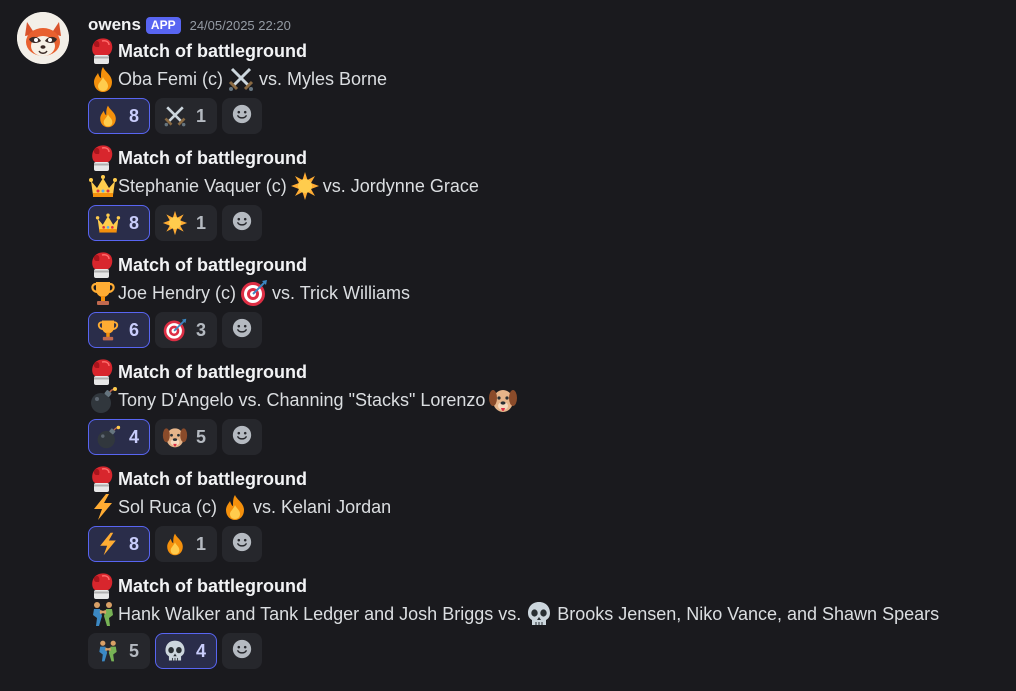 This screenshot has height=691, width=1016. Describe the element at coordinates (103, 186) in the screenshot. I see `crown-icon` at that location.